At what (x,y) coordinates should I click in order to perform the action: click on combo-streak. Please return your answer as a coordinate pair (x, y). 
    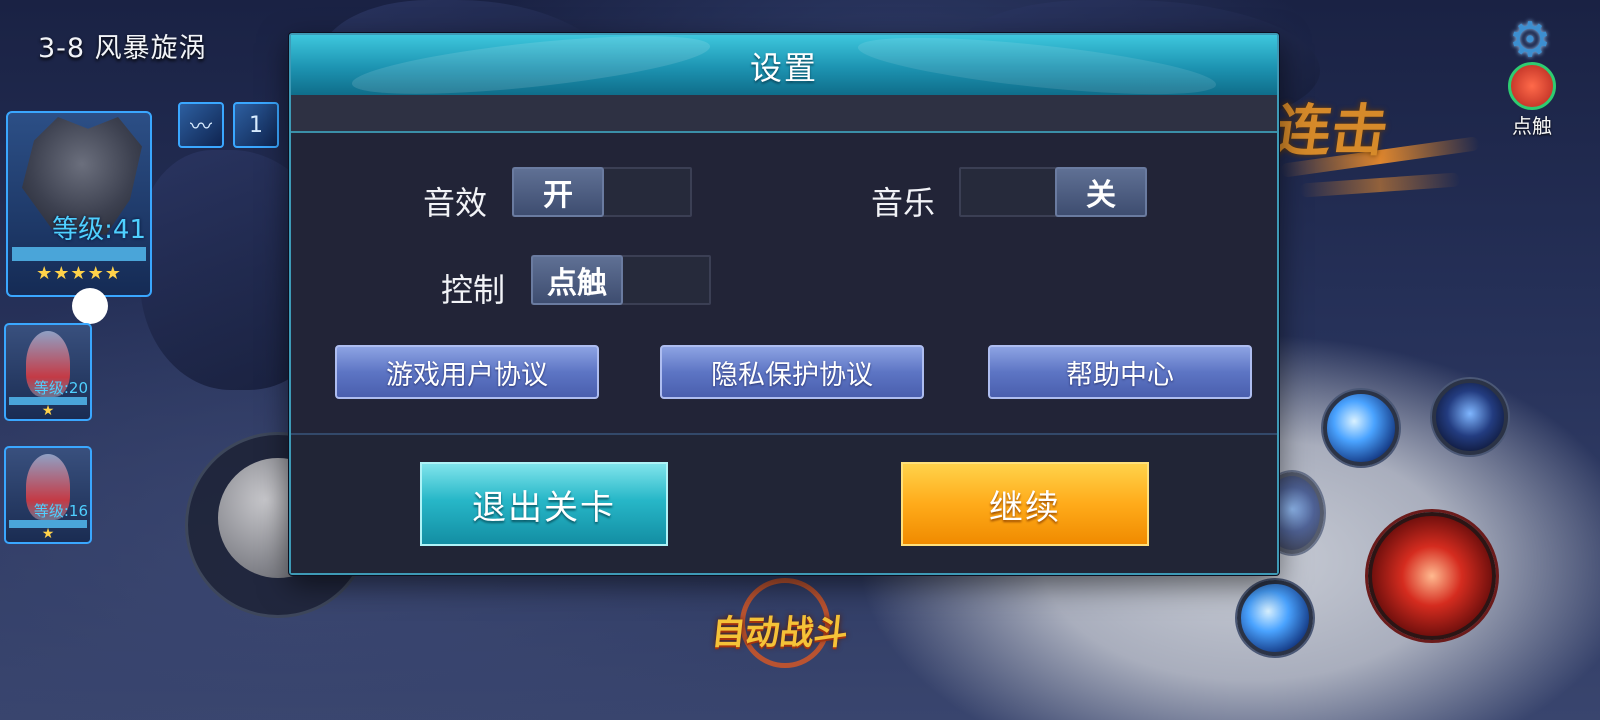
    Looking at the image, I should click on (1380, 185).